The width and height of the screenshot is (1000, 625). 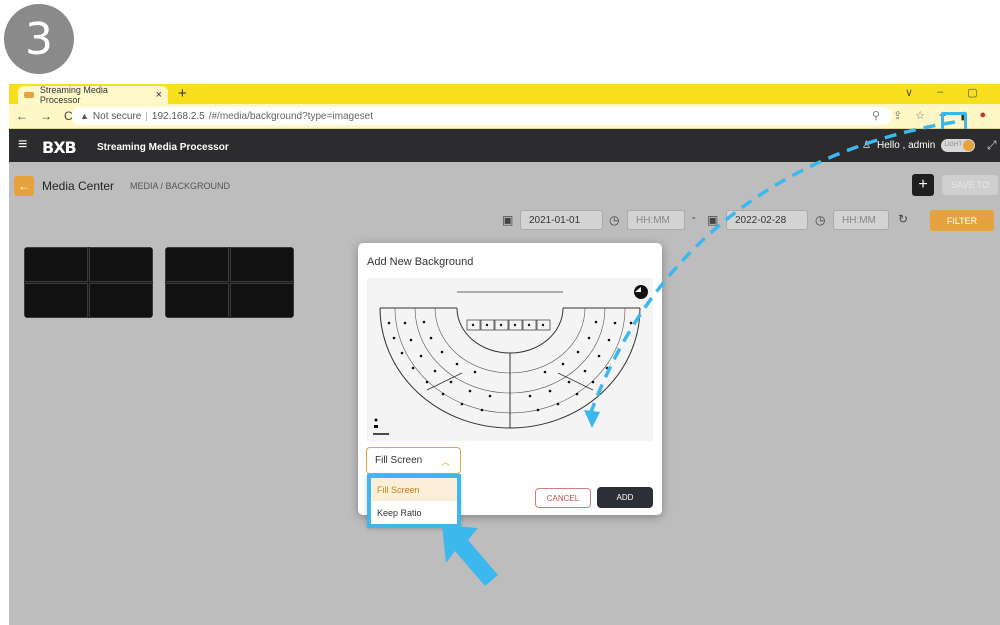 What do you see at coordinates (470, 555) in the screenshot?
I see `pointer-arrow-icon` at bounding box center [470, 555].